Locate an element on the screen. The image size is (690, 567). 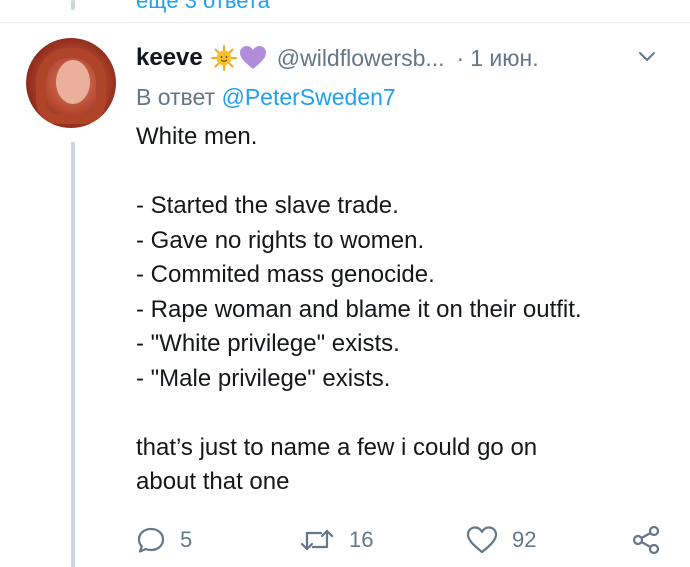
tweet-actions: 5 16 92 is located at coordinates (406, 540).